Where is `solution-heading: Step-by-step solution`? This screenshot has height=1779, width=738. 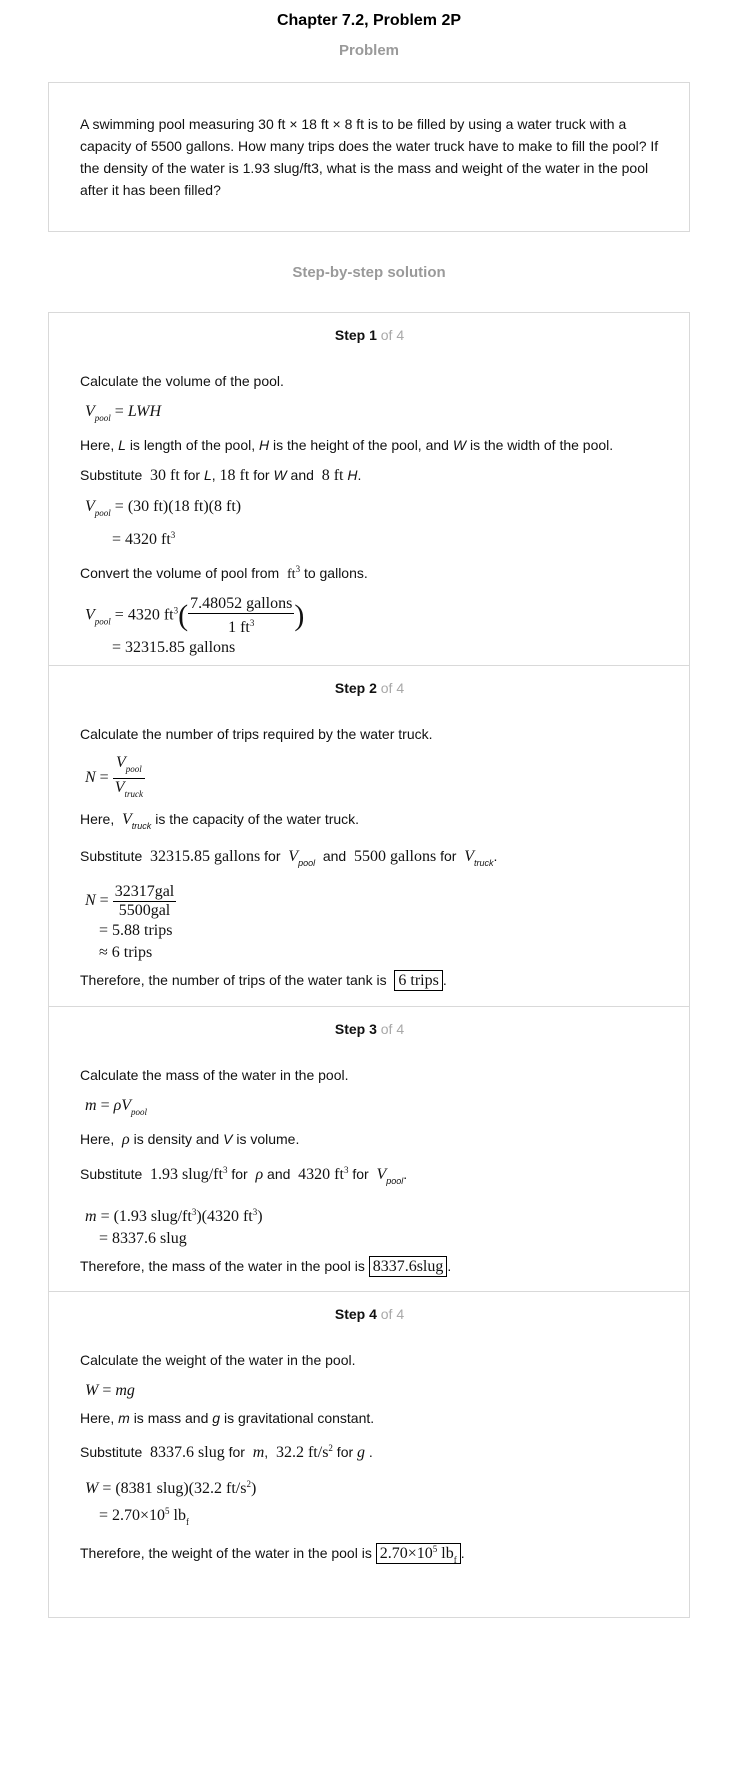
solution-heading: Step-by-step solution is located at coordinates (369, 272).